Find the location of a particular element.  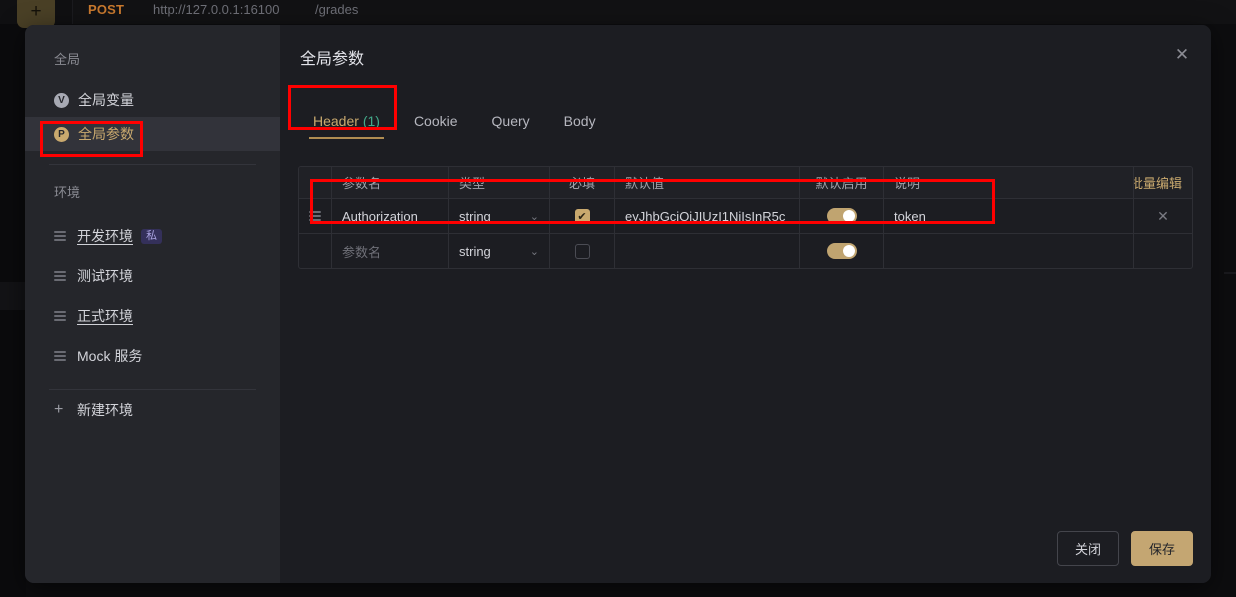

env-label: 正式环境 is located at coordinates (105, 316).